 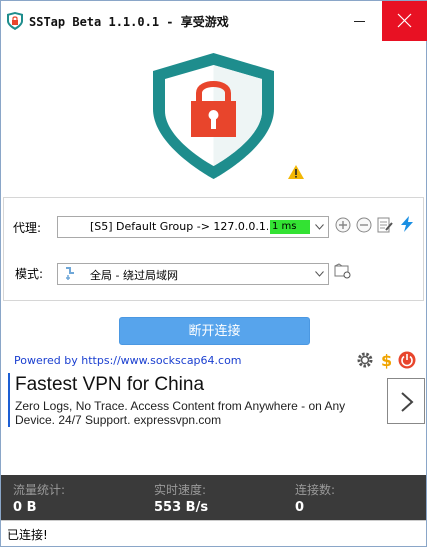 I want to click on globe-icon, so click(x=70, y=273).